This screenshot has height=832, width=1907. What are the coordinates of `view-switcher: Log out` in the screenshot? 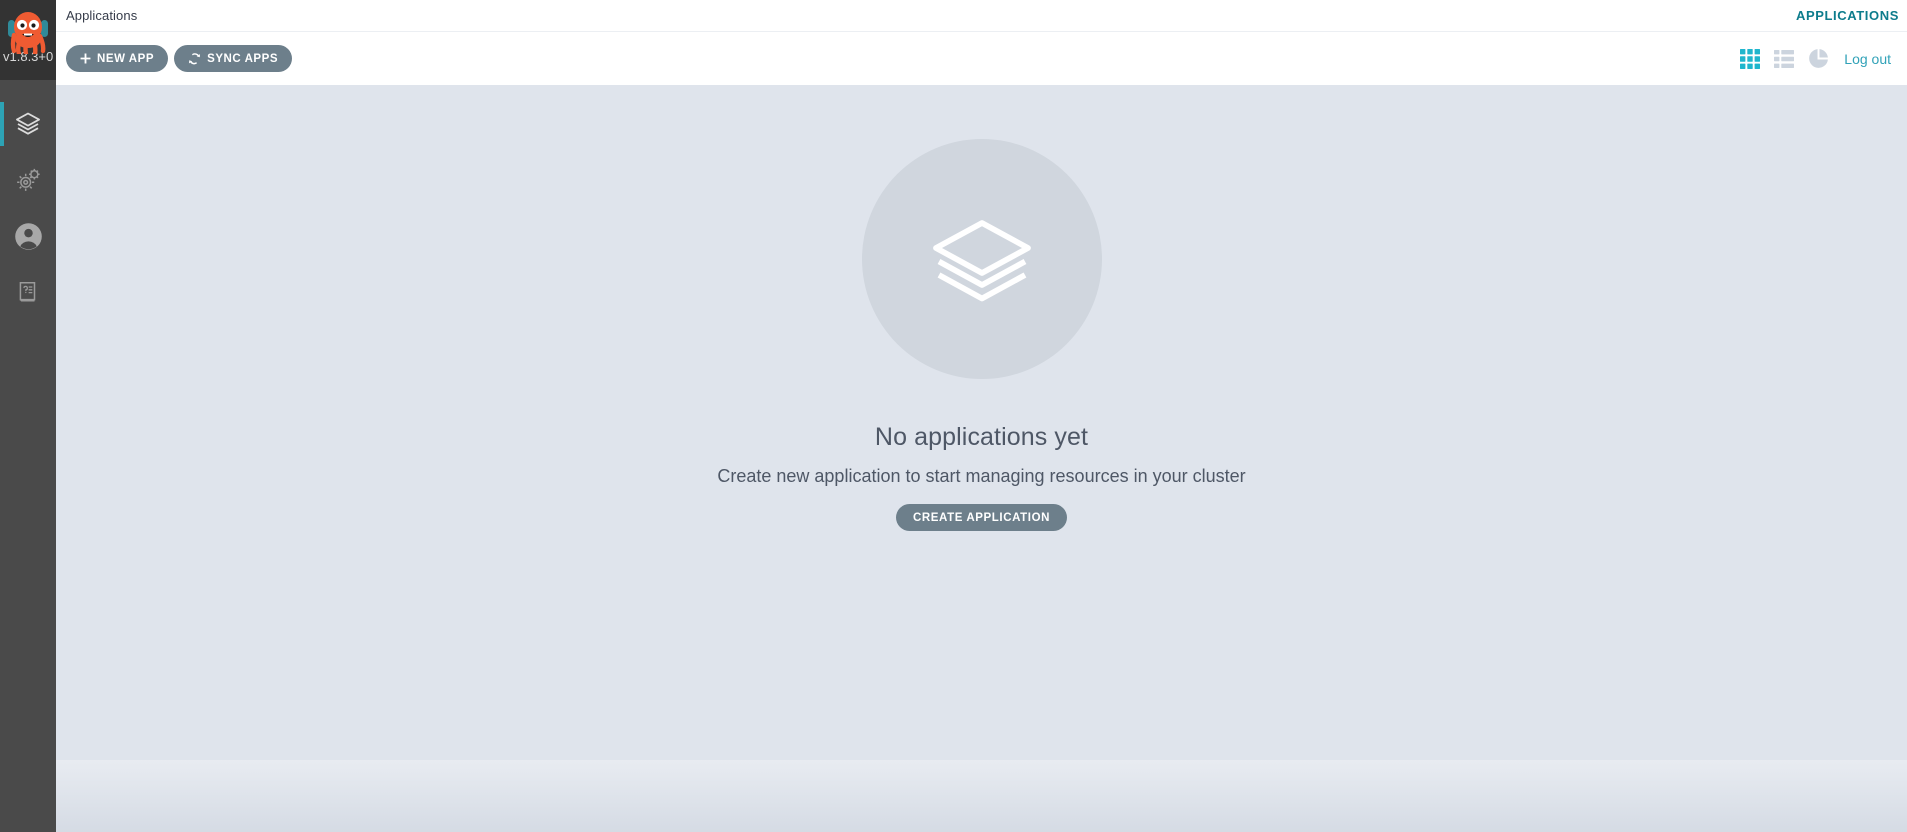 It's located at (1818, 58).